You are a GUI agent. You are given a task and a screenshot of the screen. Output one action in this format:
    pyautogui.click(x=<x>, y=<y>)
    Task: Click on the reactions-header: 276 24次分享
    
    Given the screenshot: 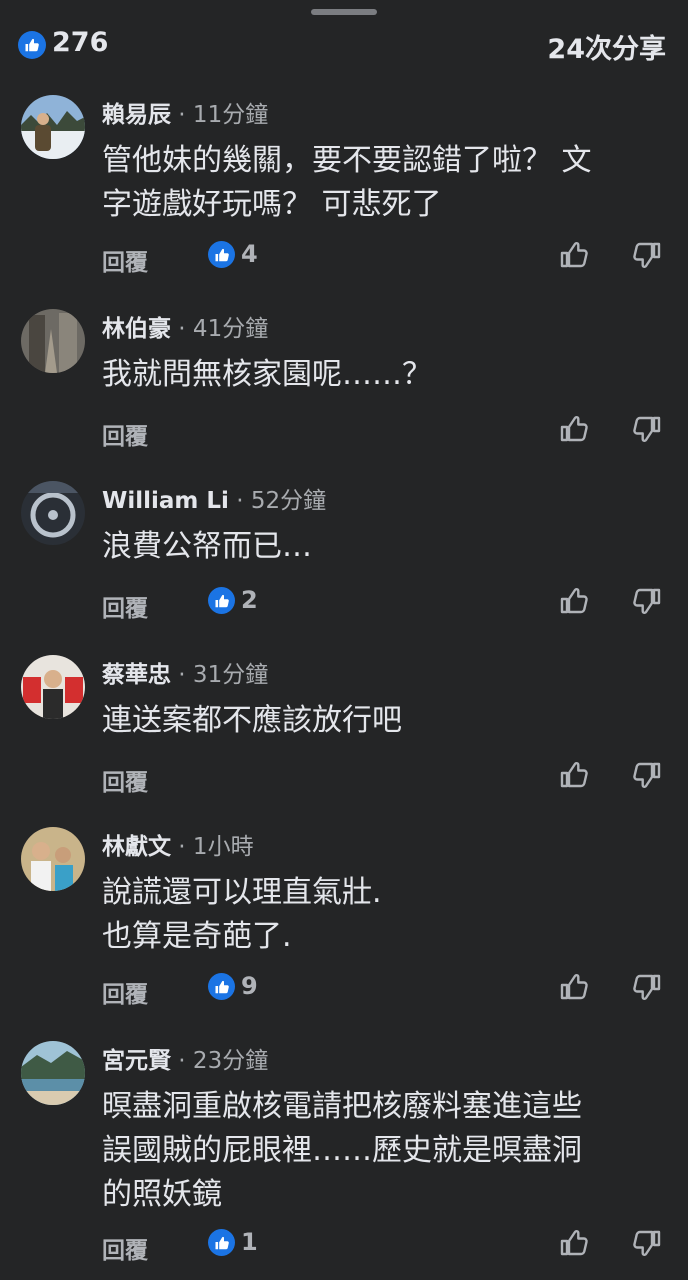 What is the action you would take?
    pyautogui.click(x=344, y=46)
    